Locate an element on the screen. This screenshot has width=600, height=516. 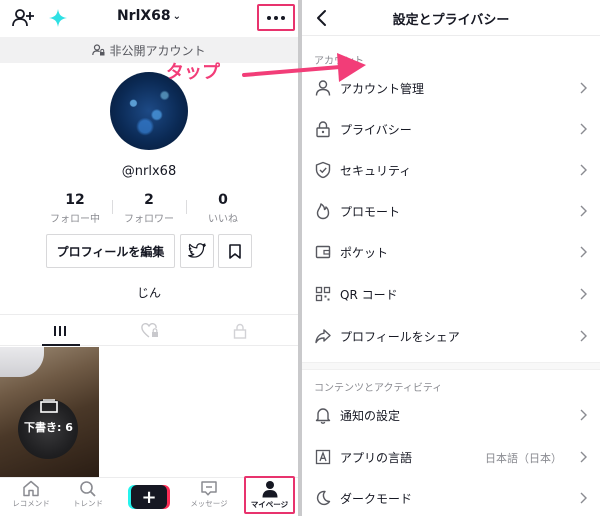
message-icon is located at coordinates (209, 488).